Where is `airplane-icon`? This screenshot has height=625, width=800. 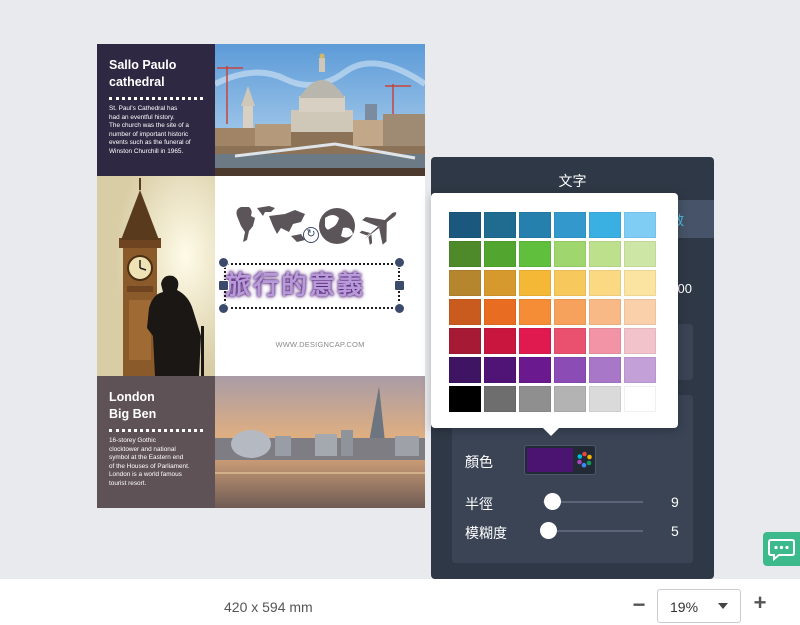
airplane-icon is located at coordinates (378, 228).